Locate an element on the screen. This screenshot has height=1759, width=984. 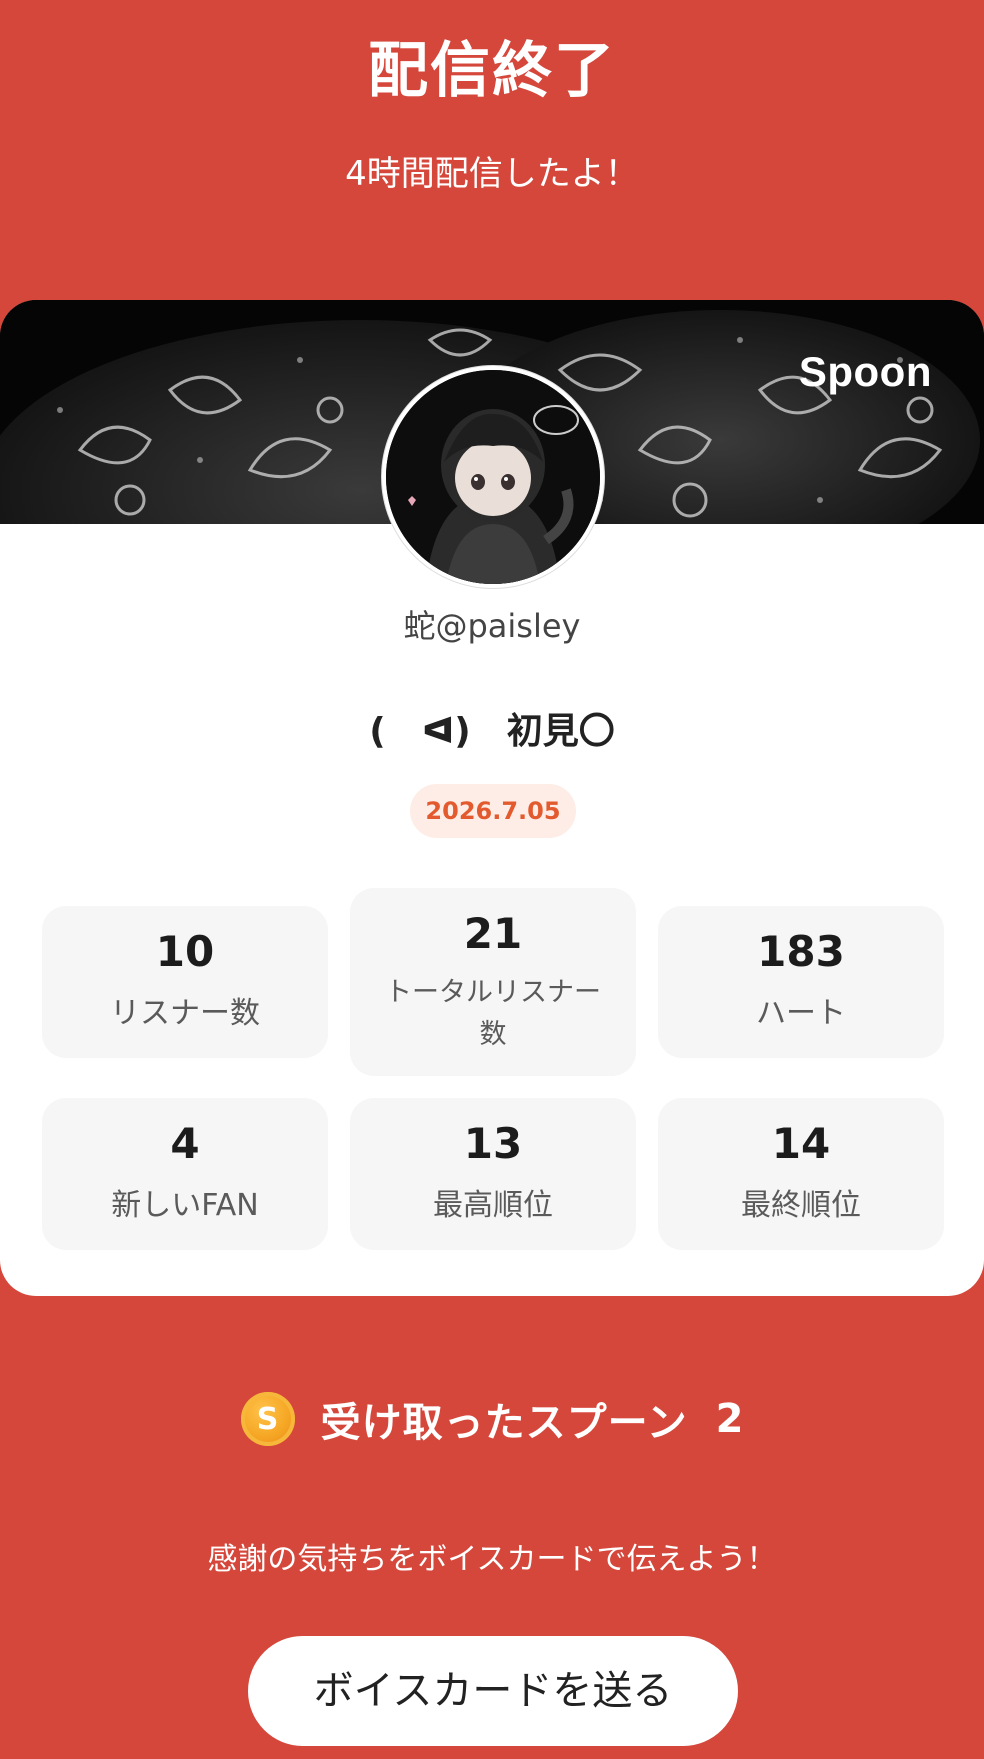
stat-value: 4 is located at coordinates (185, 1143).